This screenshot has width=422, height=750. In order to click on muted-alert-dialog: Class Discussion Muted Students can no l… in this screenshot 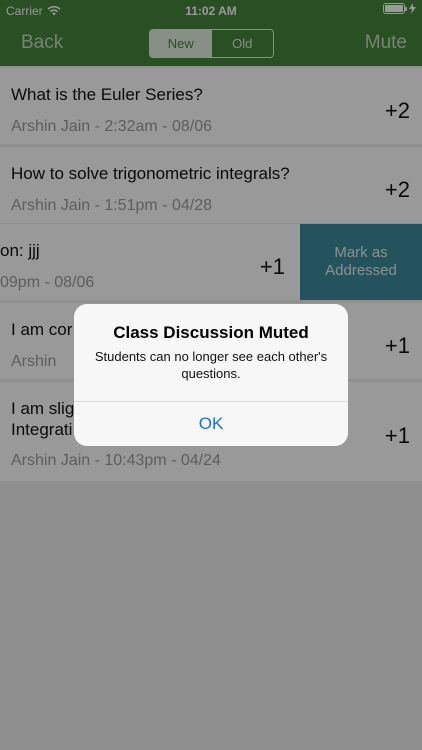, I will do `click(211, 375)`.